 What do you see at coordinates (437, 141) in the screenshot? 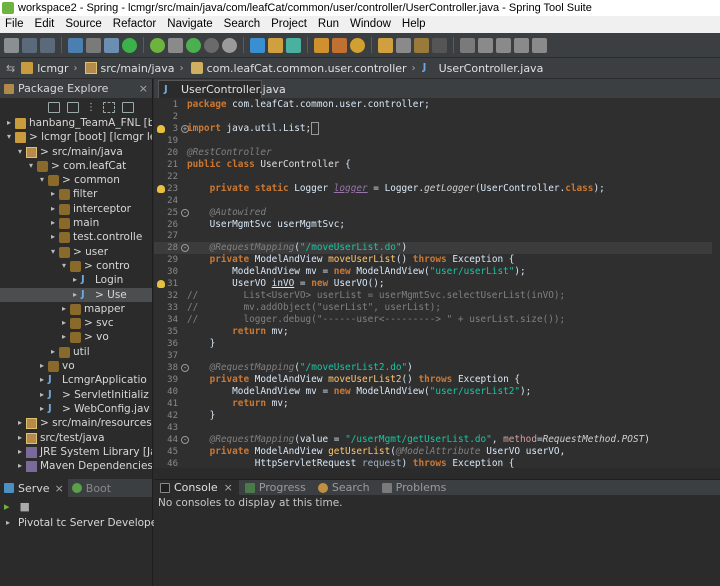
I see `code-line: 19` at bounding box center [437, 141].